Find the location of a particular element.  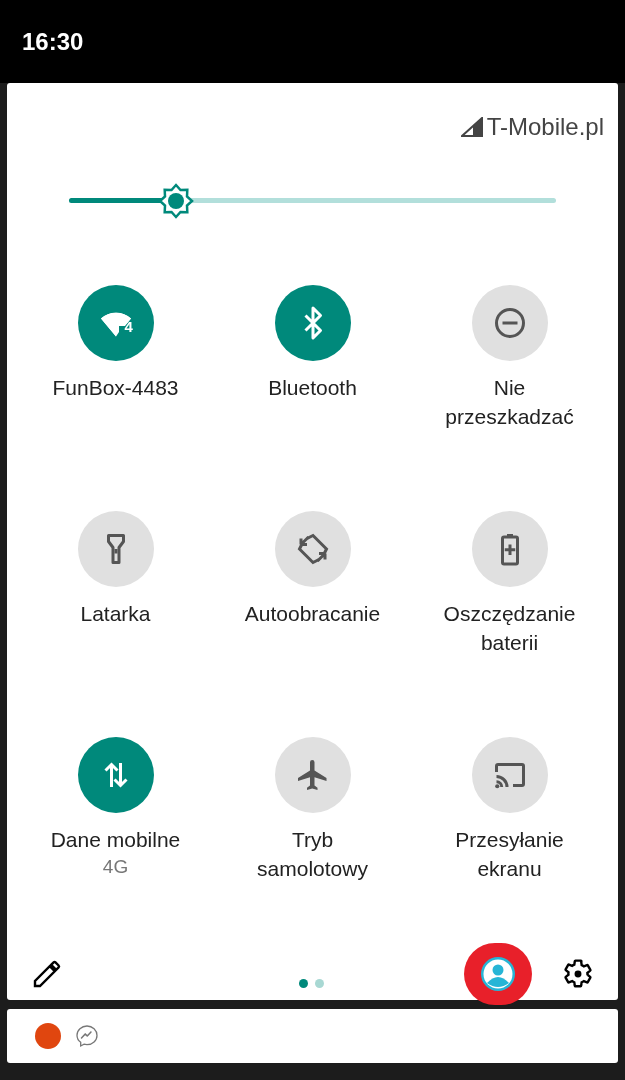

tile-label: Tryb samolotowy is located at coordinates (312, 854).